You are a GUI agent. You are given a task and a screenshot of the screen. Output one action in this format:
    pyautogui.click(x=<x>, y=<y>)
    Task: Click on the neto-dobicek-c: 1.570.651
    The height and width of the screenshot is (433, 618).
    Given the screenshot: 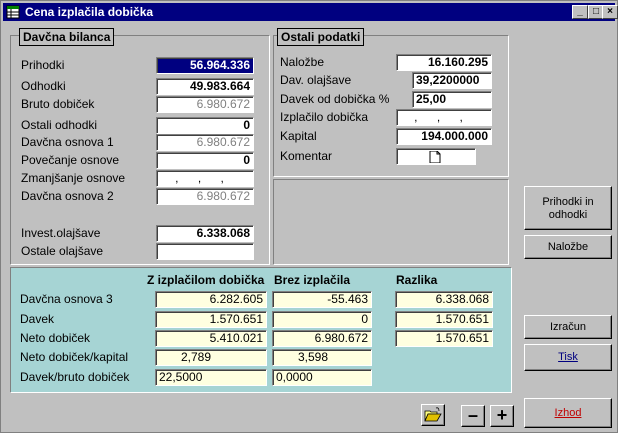 What is the action you would take?
    pyautogui.click(x=444, y=338)
    